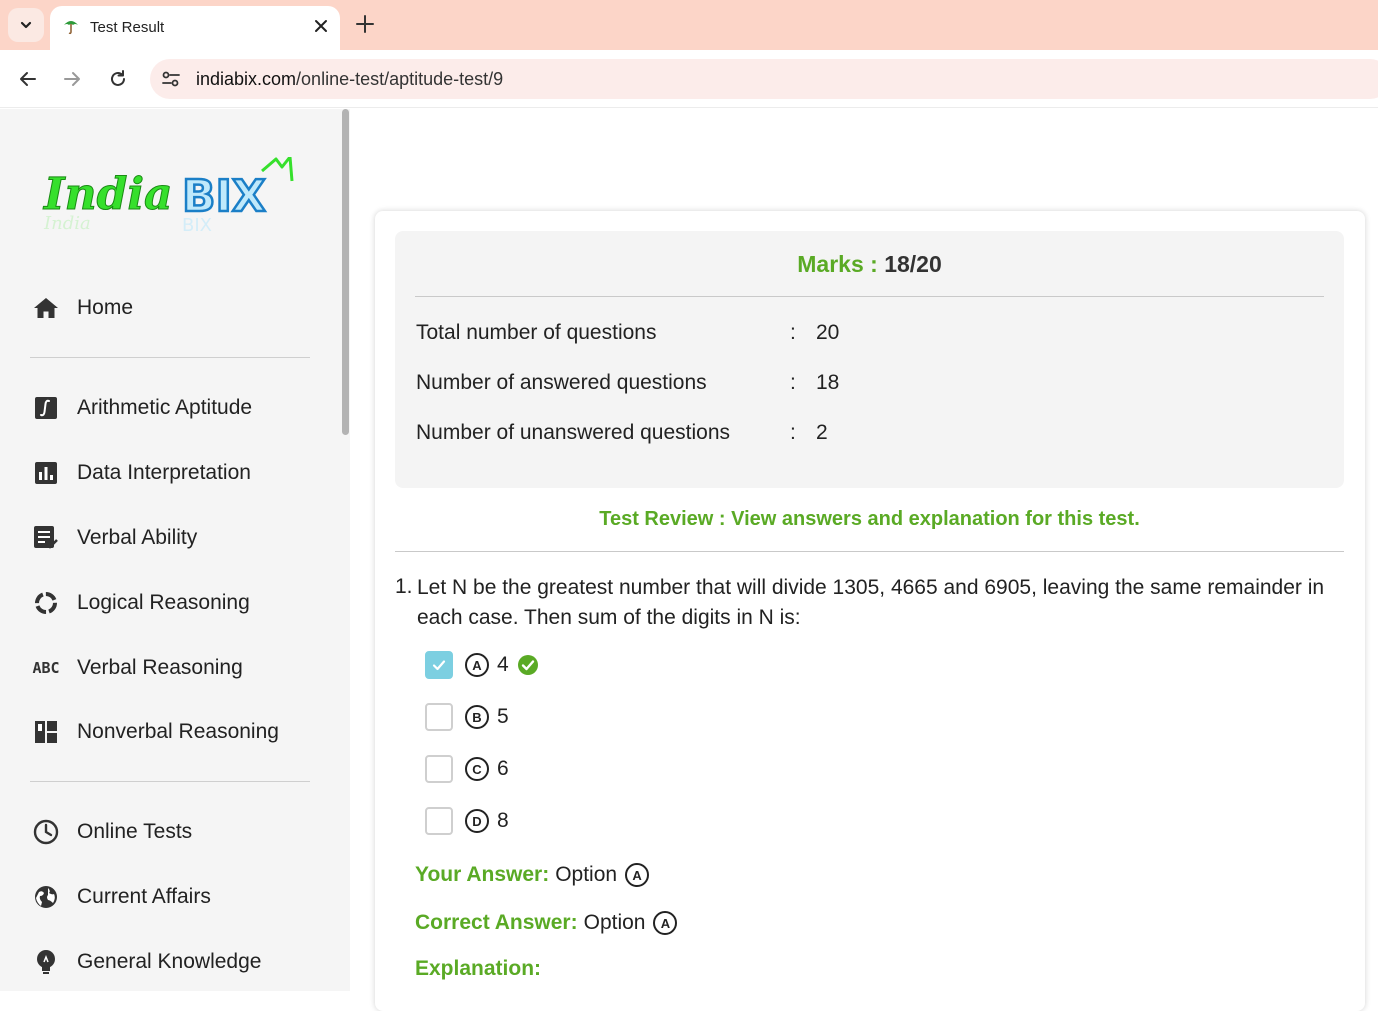 This screenshot has width=1378, height=1011. Describe the element at coordinates (637, 875) in the screenshot. I see `your-answer-letter-badge: A` at that location.